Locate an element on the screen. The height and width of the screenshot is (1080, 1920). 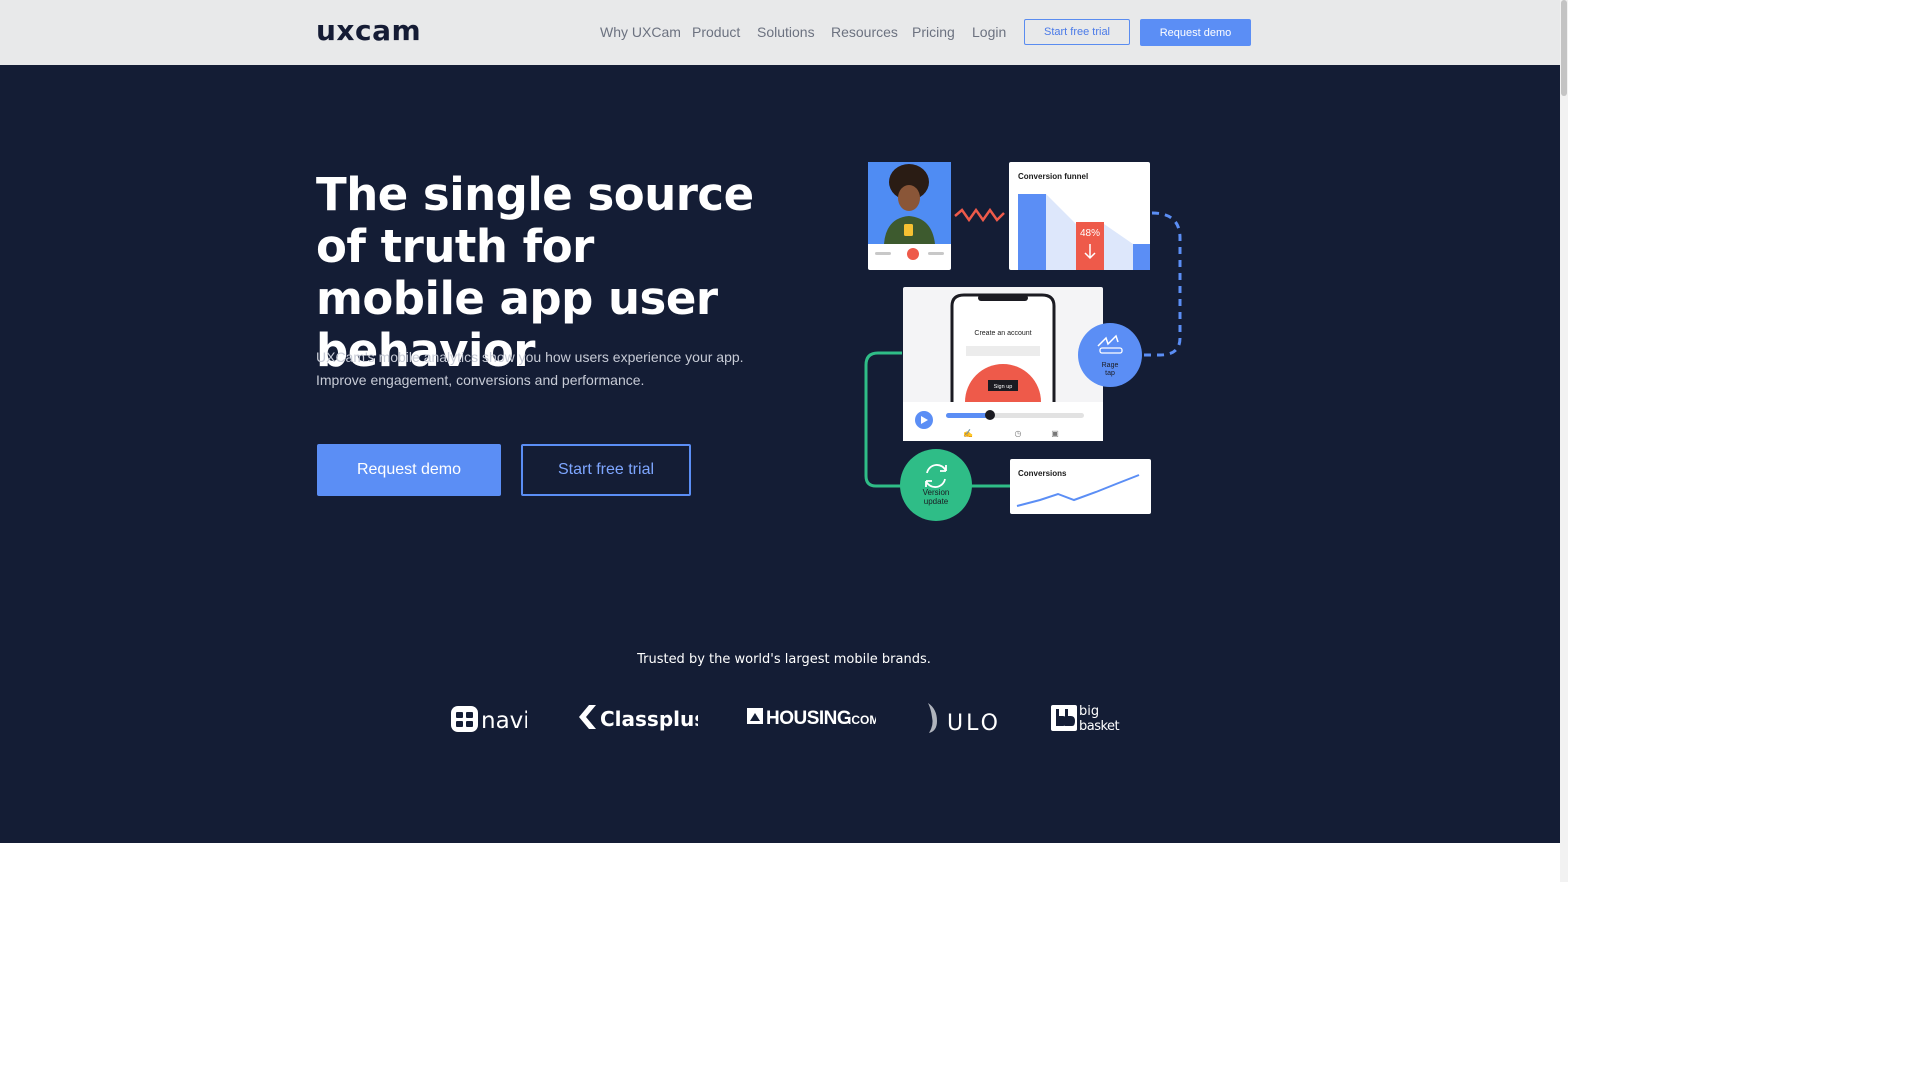
phone-screen-title: Create an account is located at coordinates (1002, 333).